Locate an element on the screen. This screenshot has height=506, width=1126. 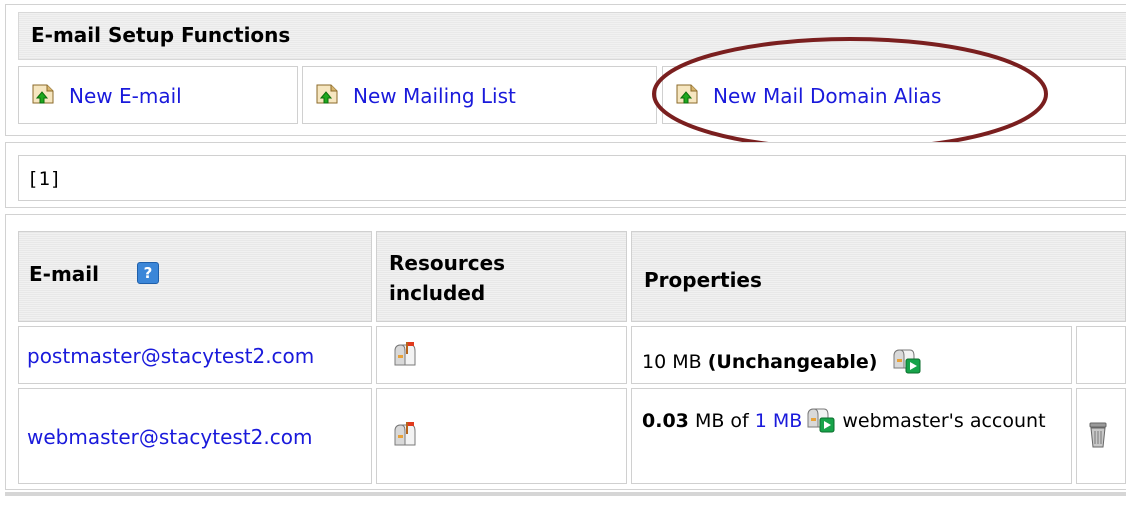
email-link: postmaster@stacytest2.com is located at coordinates (170, 356).